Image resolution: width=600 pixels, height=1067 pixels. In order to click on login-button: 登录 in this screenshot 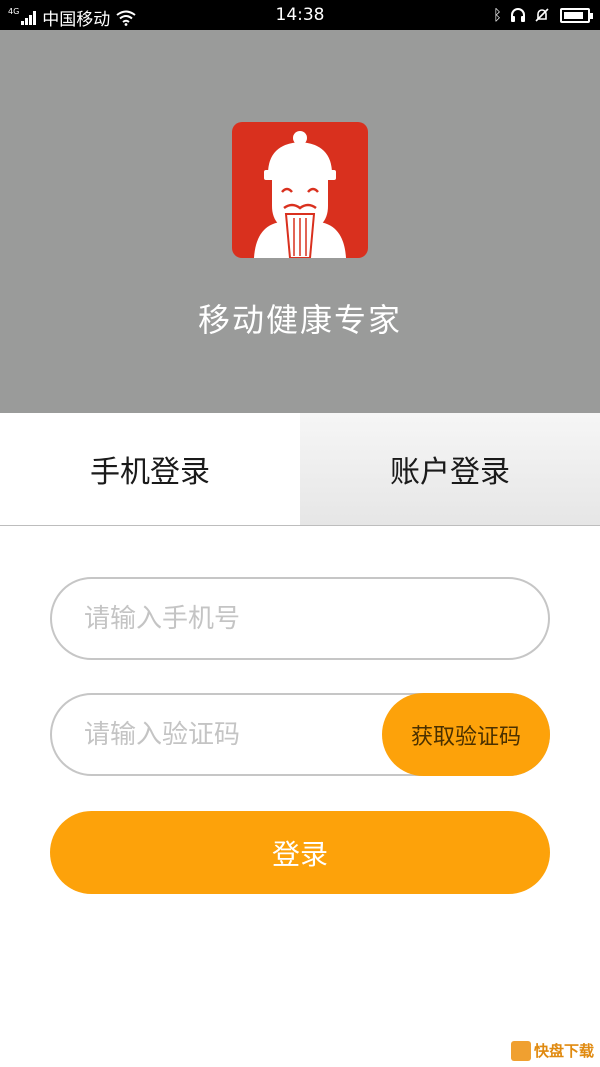, I will do `click(300, 852)`.